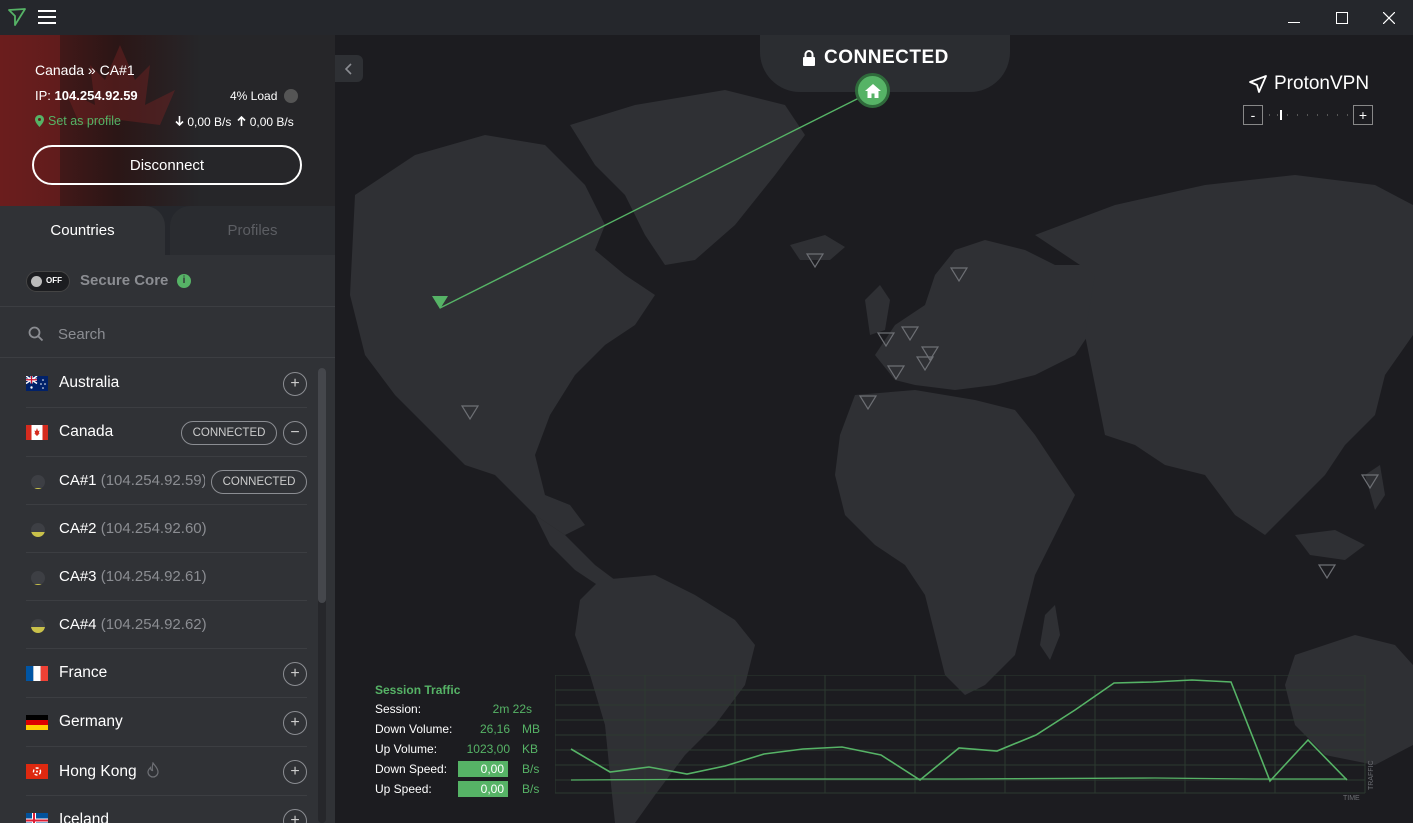  What do you see at coordinates (1258, 84) in the screenshot?
I see `protonvpn-logo-icon` at bounding box center [1258, 84].